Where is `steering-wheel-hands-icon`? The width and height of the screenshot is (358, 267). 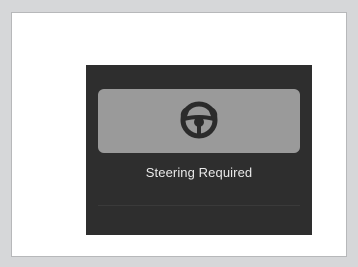
steering-wheel-hands-icon is located at coordinates (199, 120).